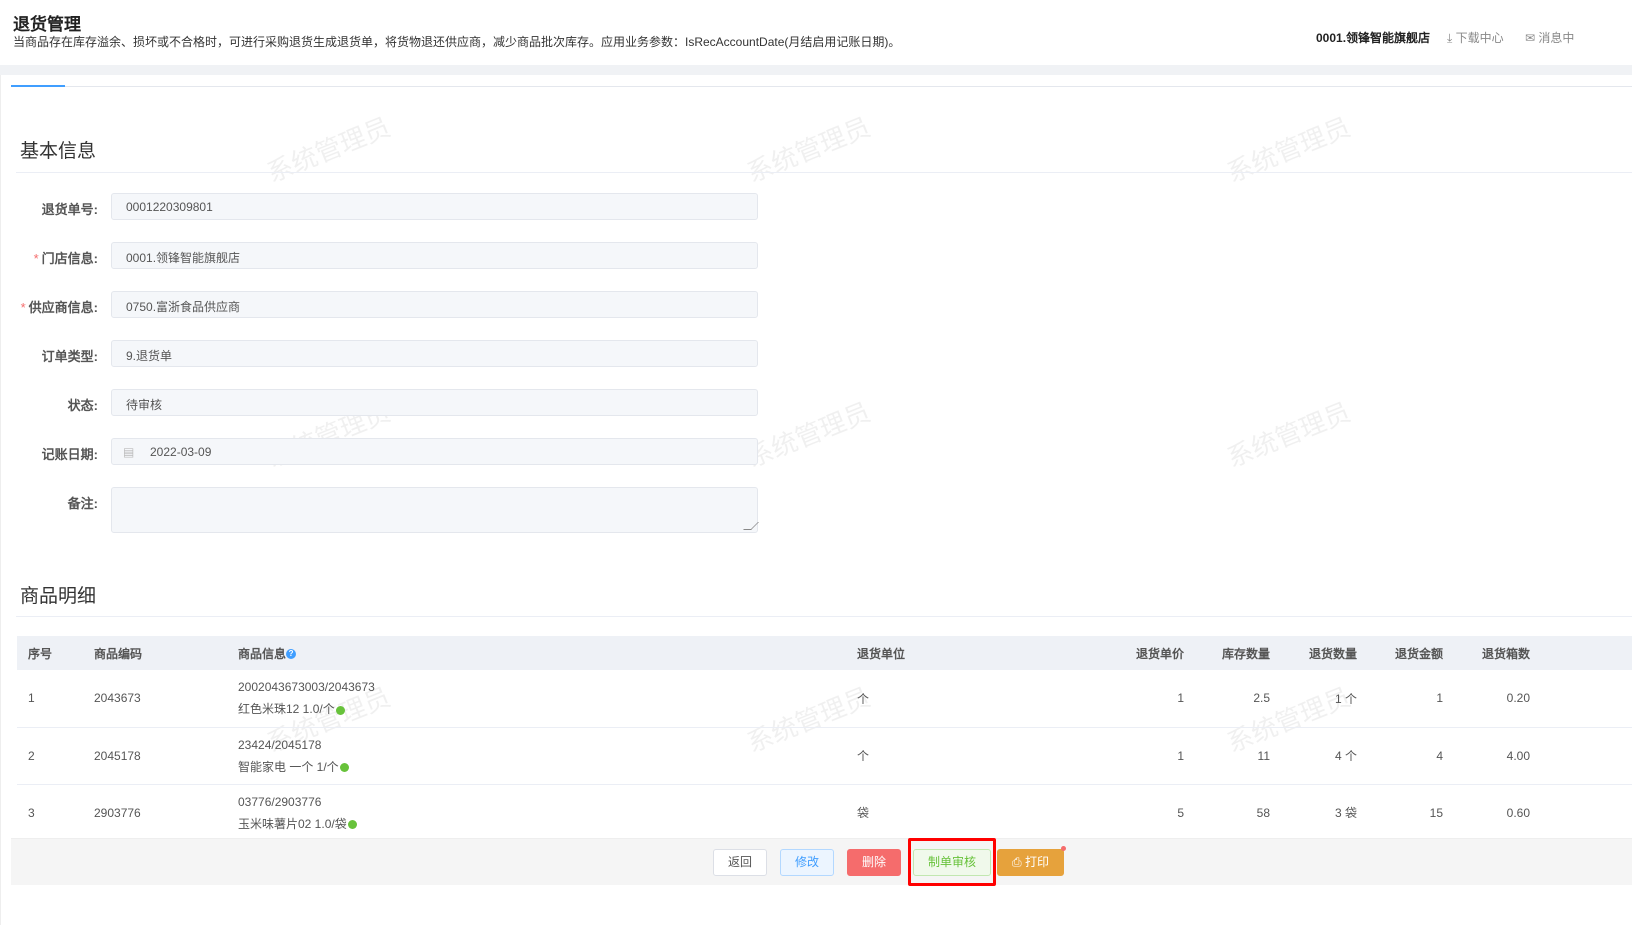  Describe the element at coordinates (536, 653) in the screenshot. I see `col-header: 商品信息?` at that location.